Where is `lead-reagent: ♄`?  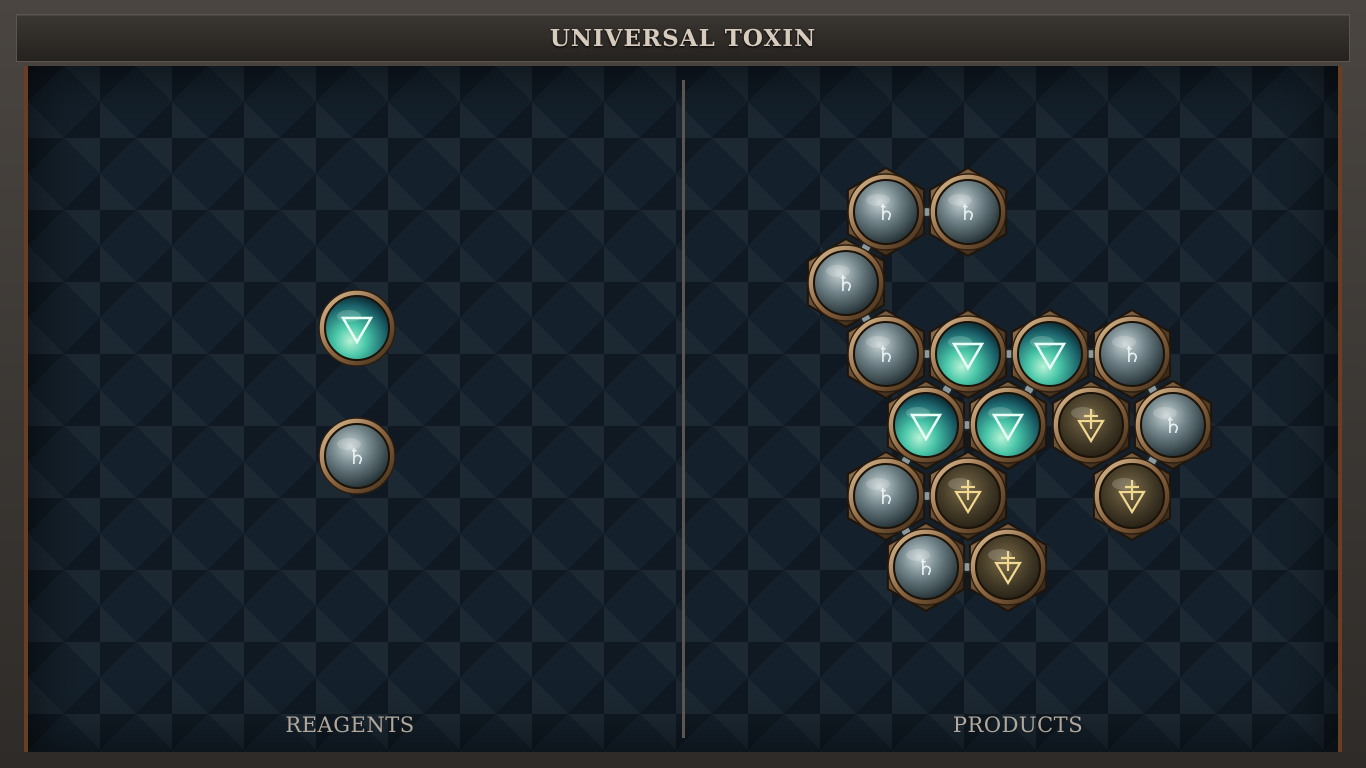
lead-reagent: ♄ is located at coordinates (357, 456).